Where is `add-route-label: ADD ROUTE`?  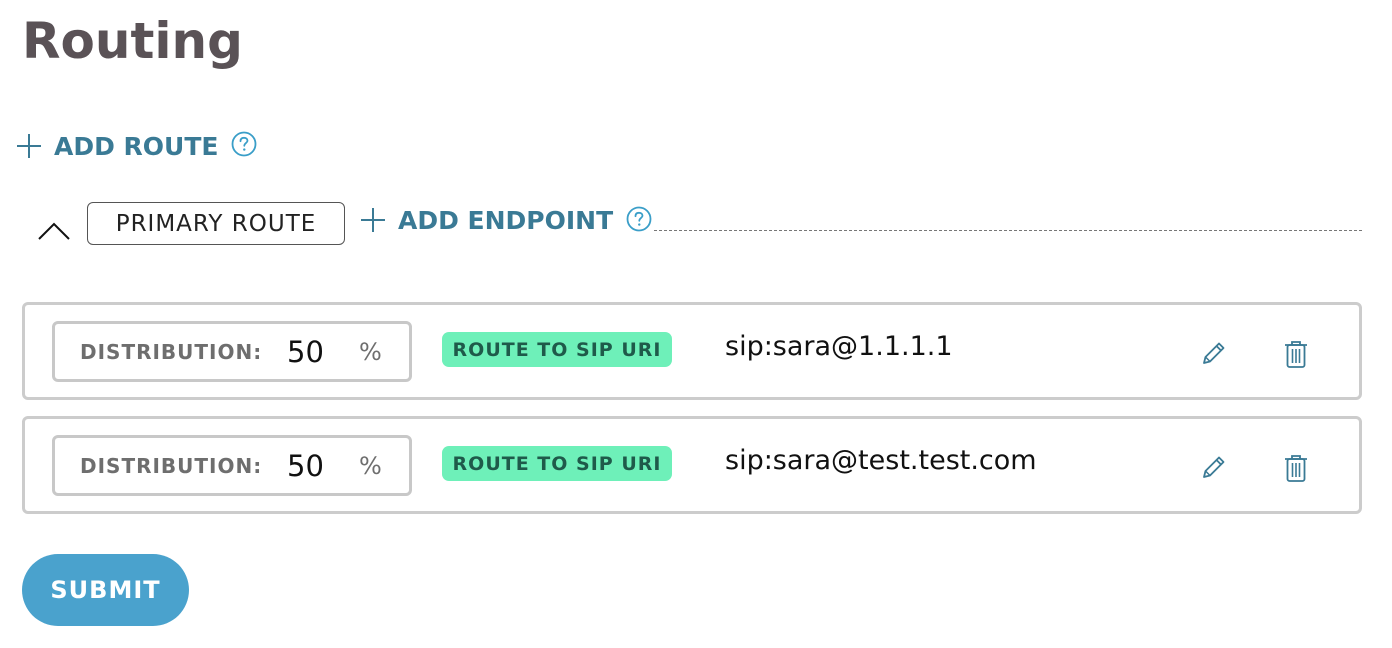 add-route-label: ADD ROUTE is located at coordinates (136, 146).